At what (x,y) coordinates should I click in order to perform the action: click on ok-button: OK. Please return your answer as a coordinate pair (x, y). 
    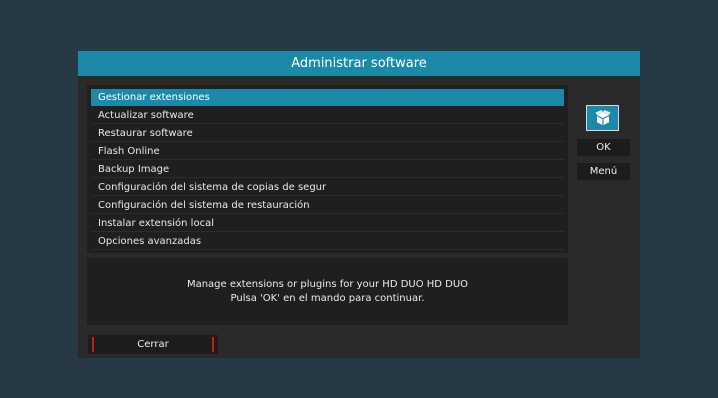
    Looking at the image, I should click on (603, 147).